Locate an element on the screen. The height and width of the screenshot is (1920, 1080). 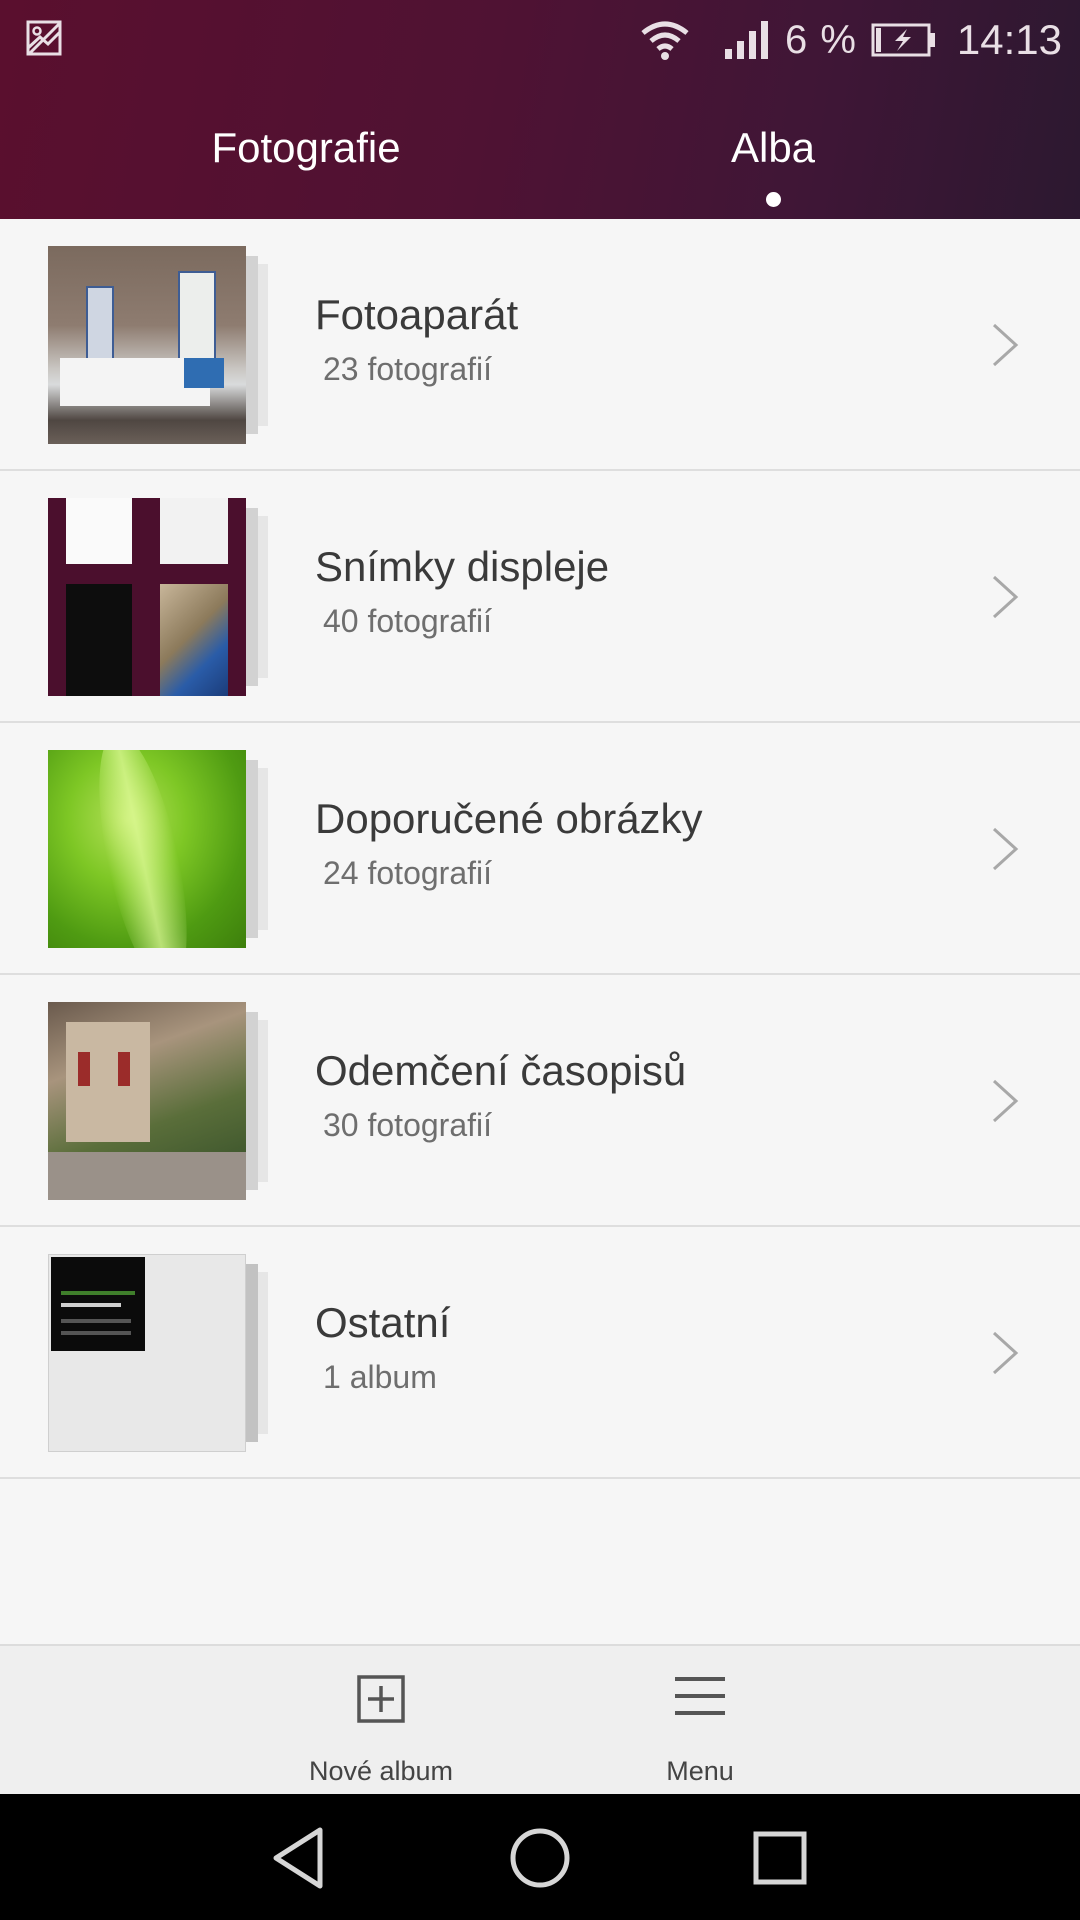
album-row-odemceni-casopisu: Odemčení časopisů 30 fotografií is located at coordinates (540, 1101).